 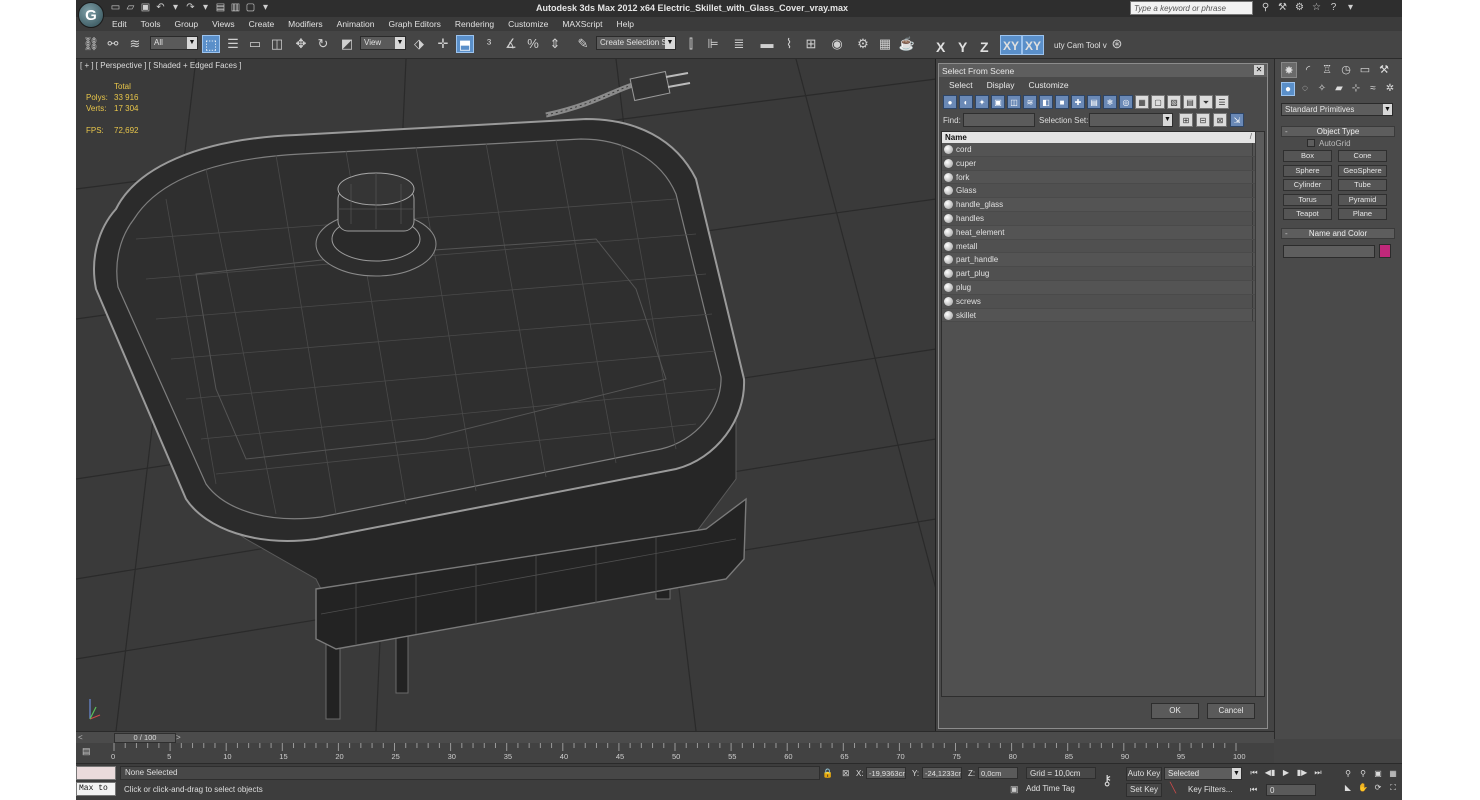 What do you see at coordinates (1099, 246) in the screenshot?
I see `list-item: metall` at bounding box center [1099, 246].